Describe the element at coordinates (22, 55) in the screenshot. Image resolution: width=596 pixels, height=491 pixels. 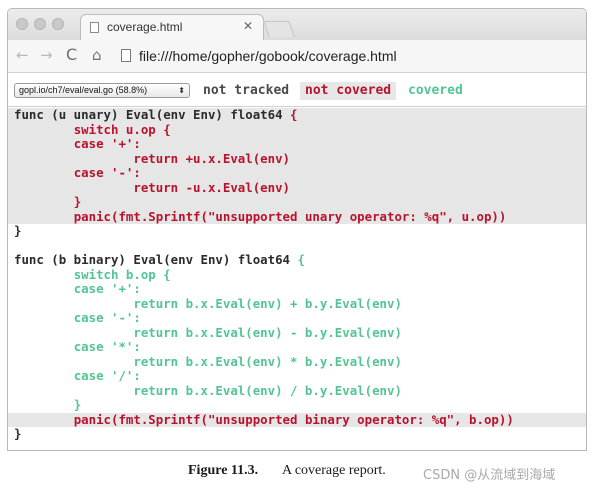
I see `back-arrow-icon: ←` at that location.